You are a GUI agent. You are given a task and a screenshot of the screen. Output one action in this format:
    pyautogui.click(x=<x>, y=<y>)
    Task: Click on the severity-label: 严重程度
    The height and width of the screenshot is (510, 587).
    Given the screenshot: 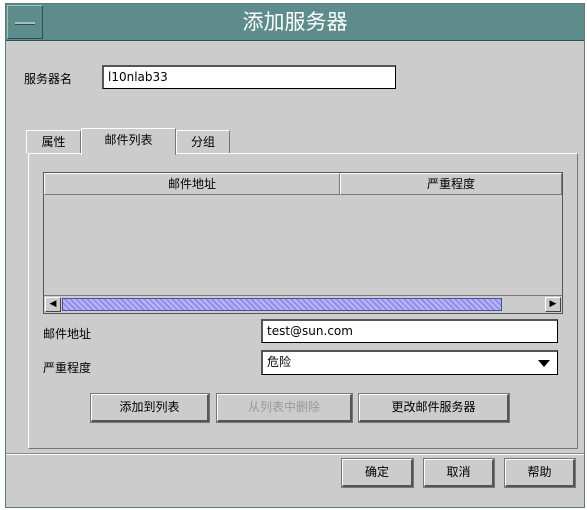 What is the action you would take?
    pyautogui.click(x=67, y=368)
    